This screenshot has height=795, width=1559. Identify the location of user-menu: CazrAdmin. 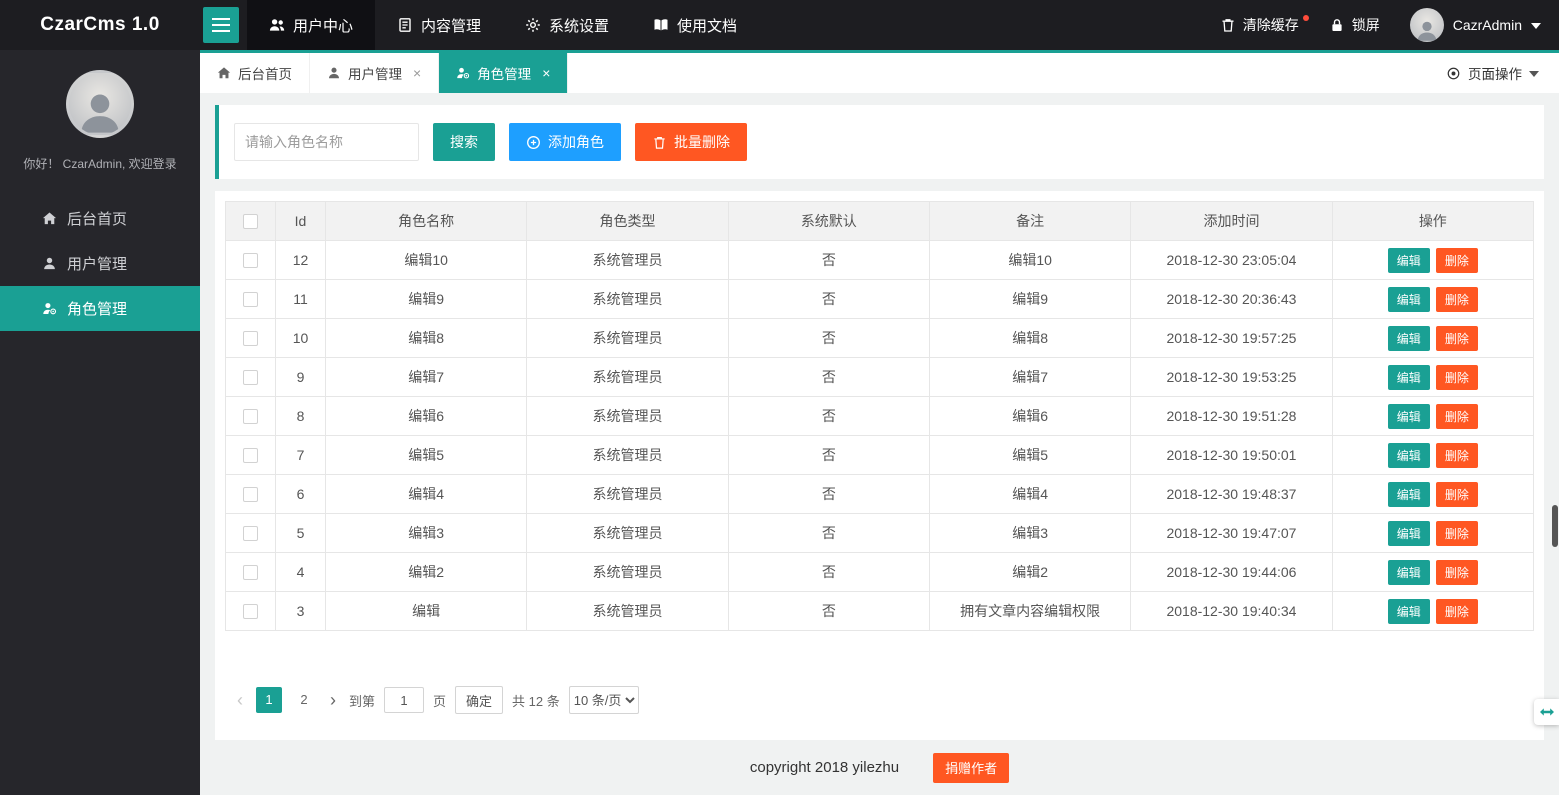
(1475, 25).